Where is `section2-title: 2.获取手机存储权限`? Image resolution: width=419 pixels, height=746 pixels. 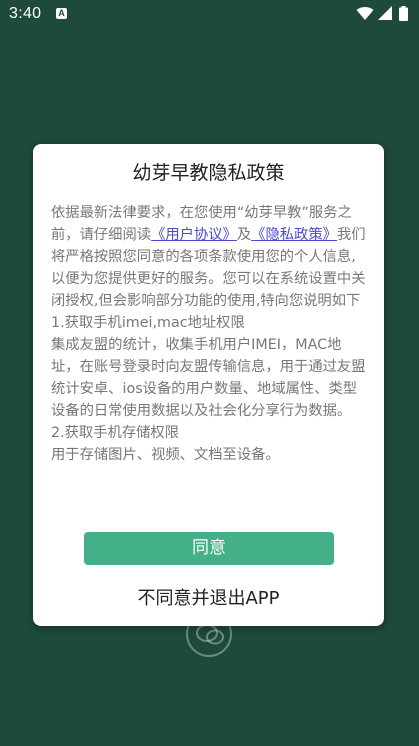 section2-title: 2.获取手机存储权限 is located at coordinates (115, 433).